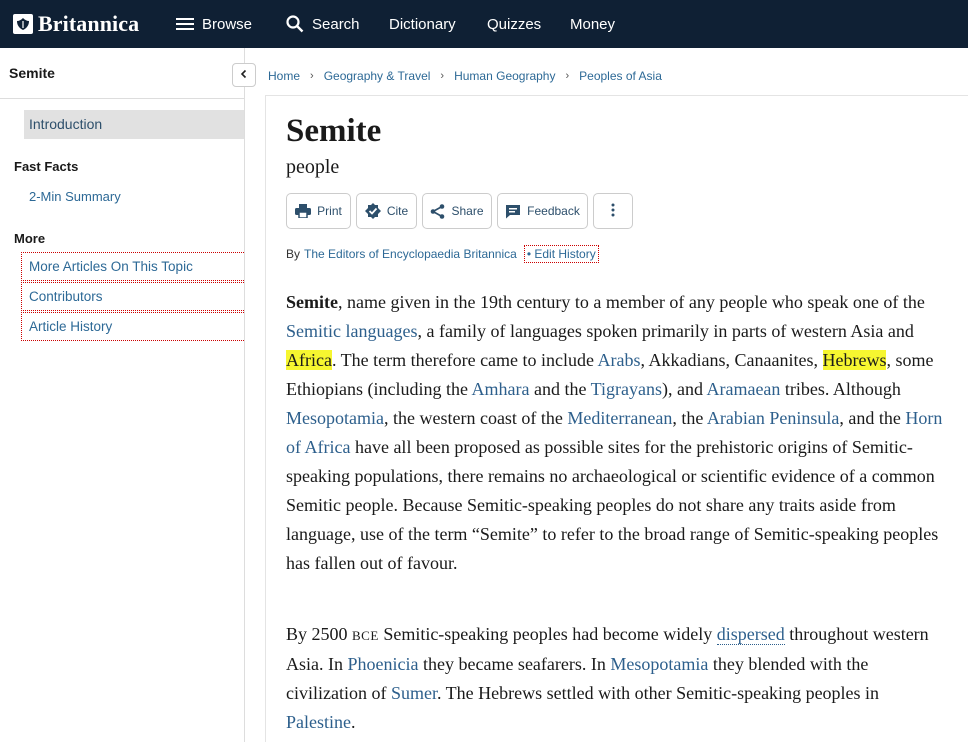  What do you see at coordinates (318, 722) in the screenshot?
I see `link-palestine: Palestine` at bounding box center [318, 722].